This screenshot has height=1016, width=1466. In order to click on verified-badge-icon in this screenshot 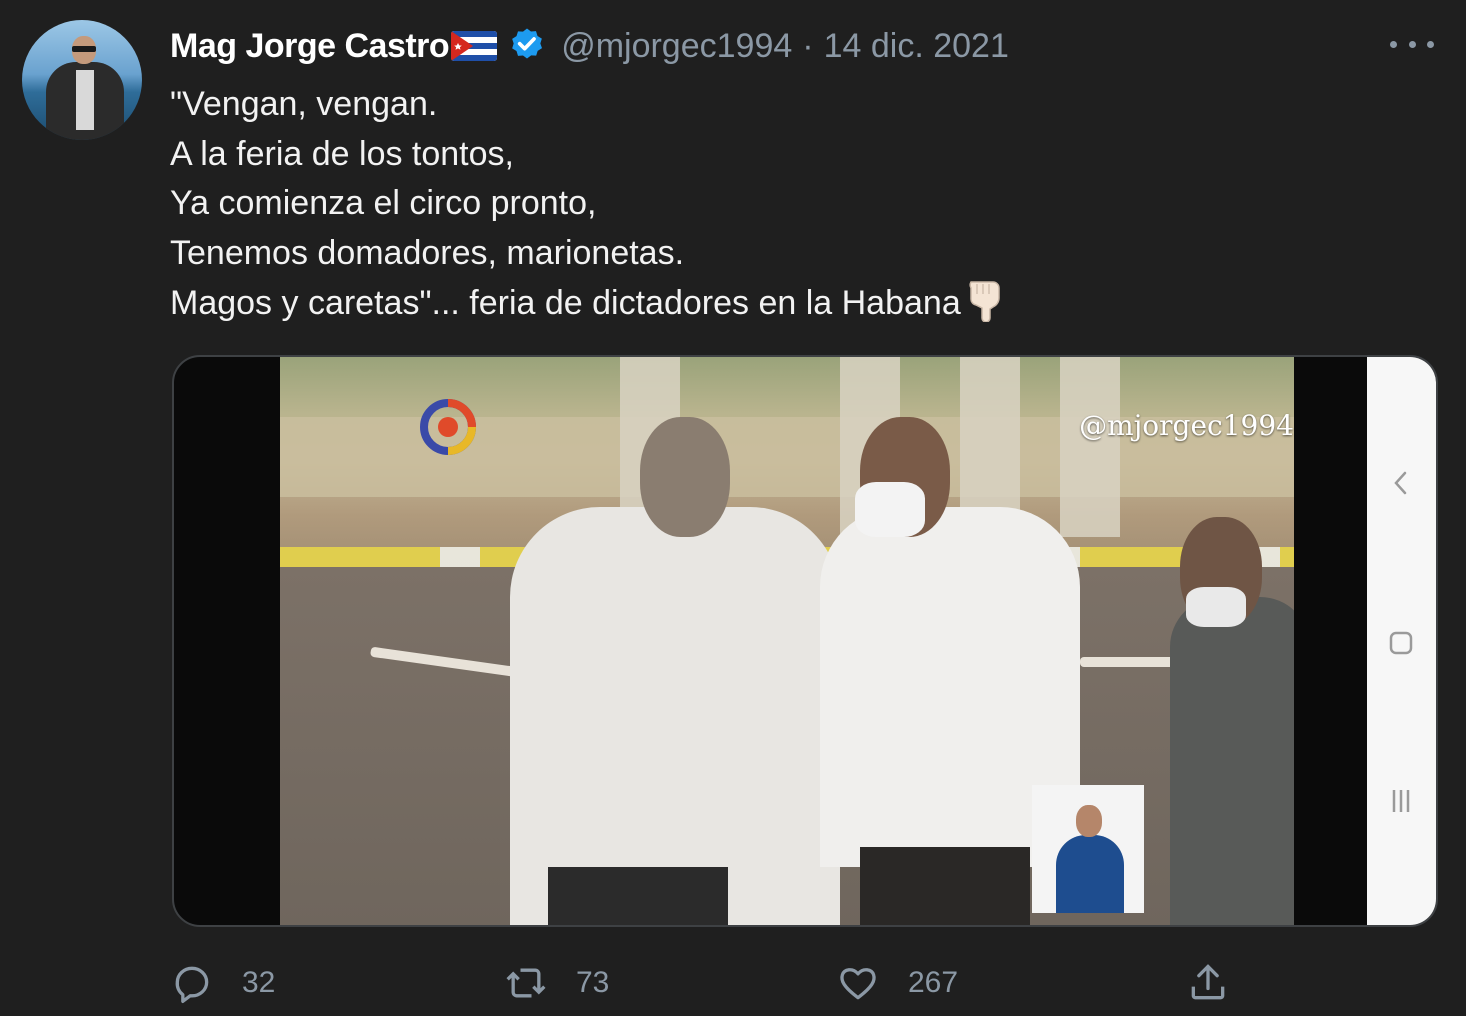, I will do `click(527, 43)`.